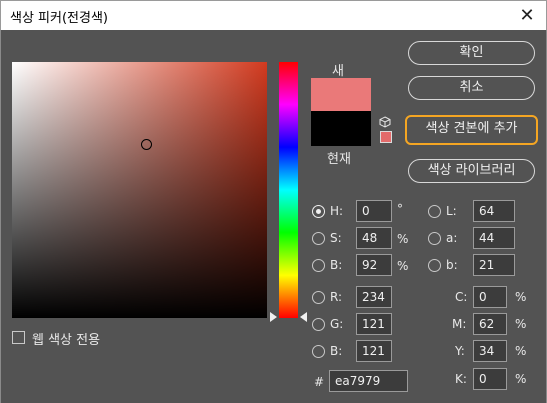 This screenshot has width=547, height=403. I want to click on blue-label: B:, so click(336, 351).